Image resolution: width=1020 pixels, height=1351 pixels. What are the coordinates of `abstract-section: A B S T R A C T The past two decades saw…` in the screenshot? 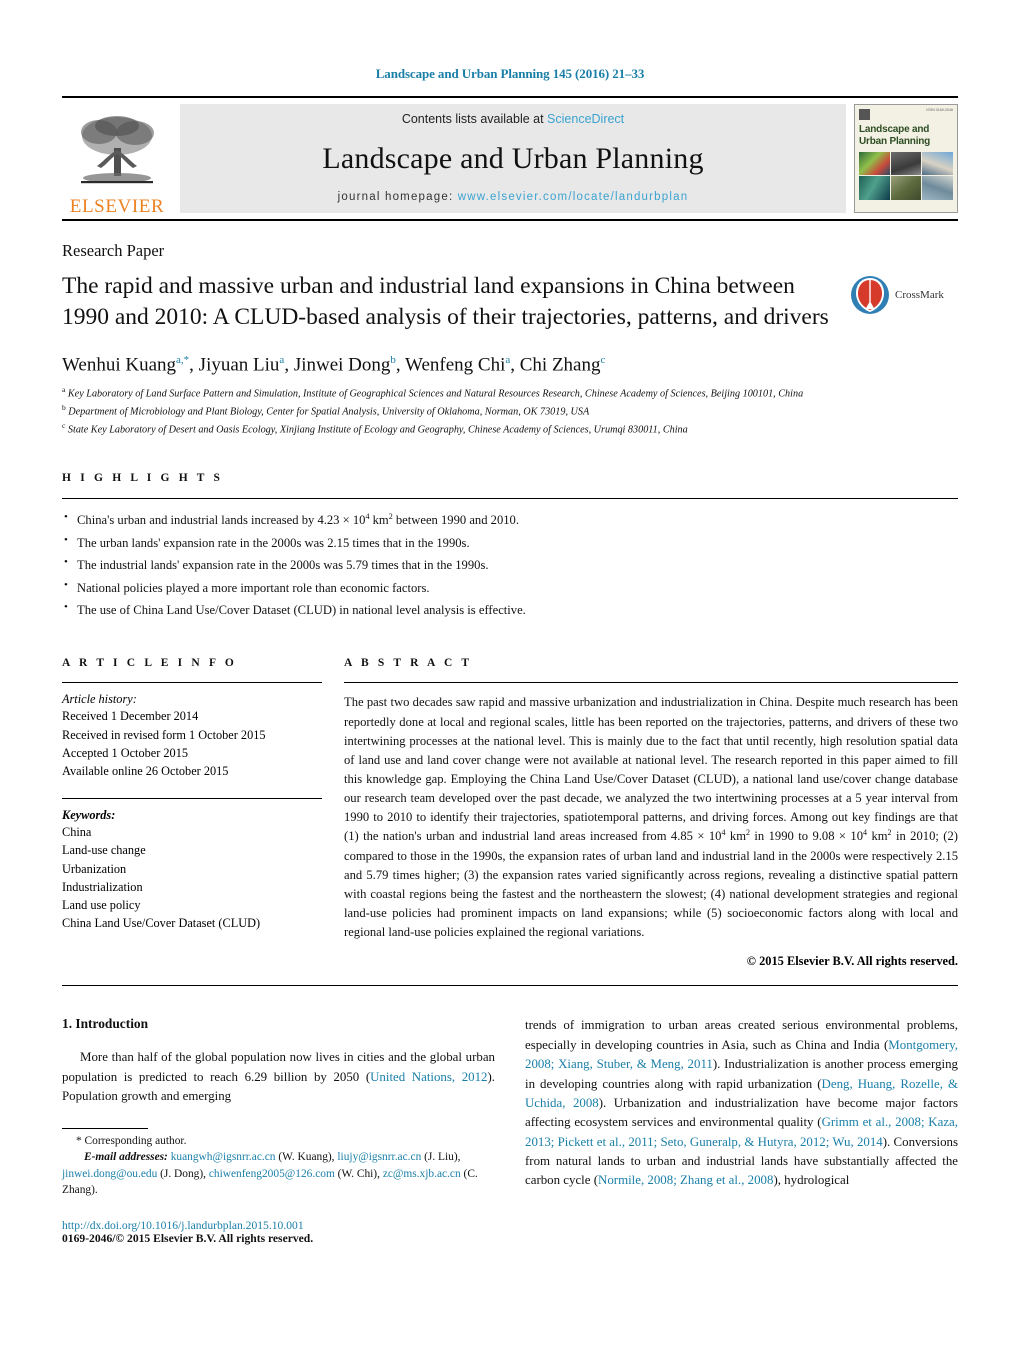 It's located at (651, 813).